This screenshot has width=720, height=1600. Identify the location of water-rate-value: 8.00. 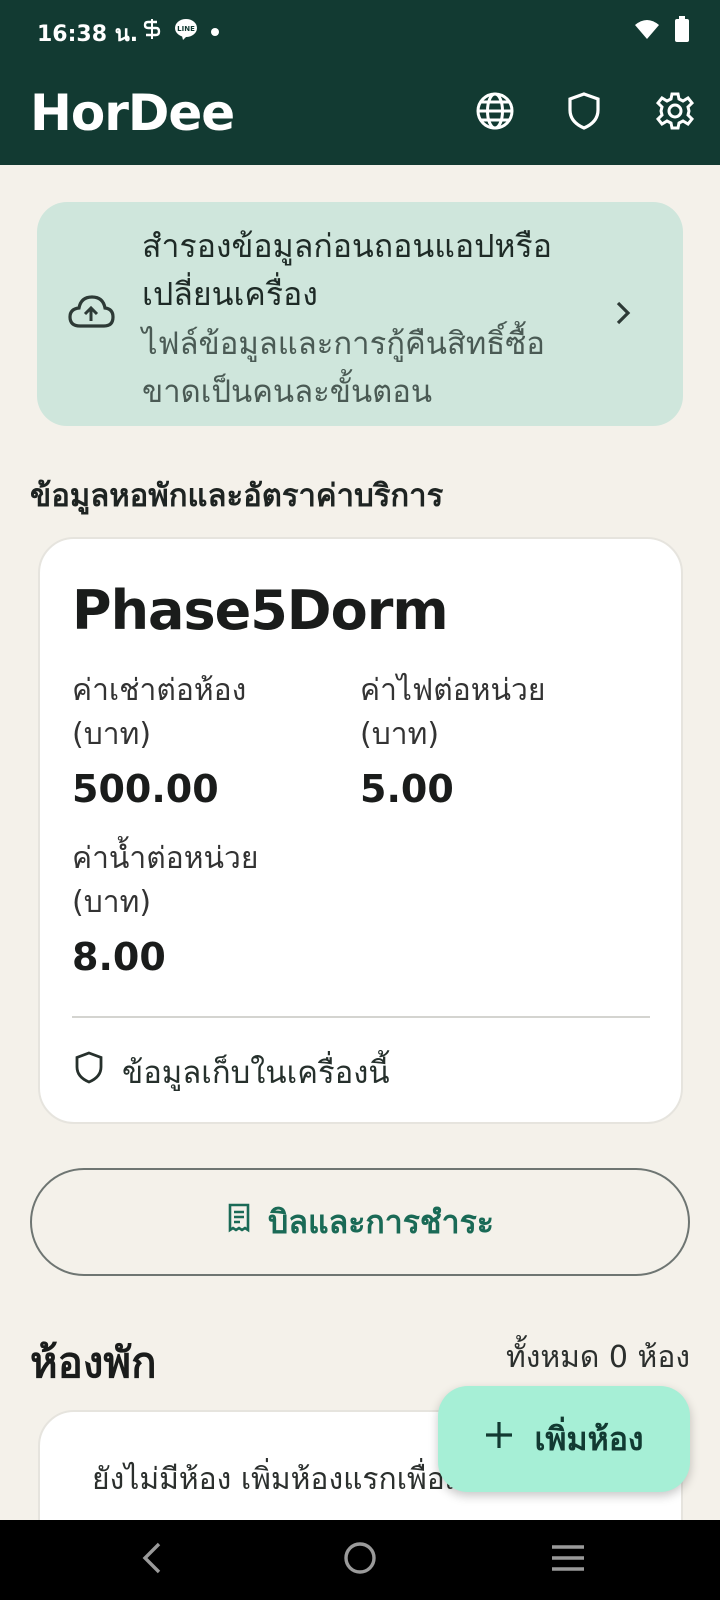
(119, 957).